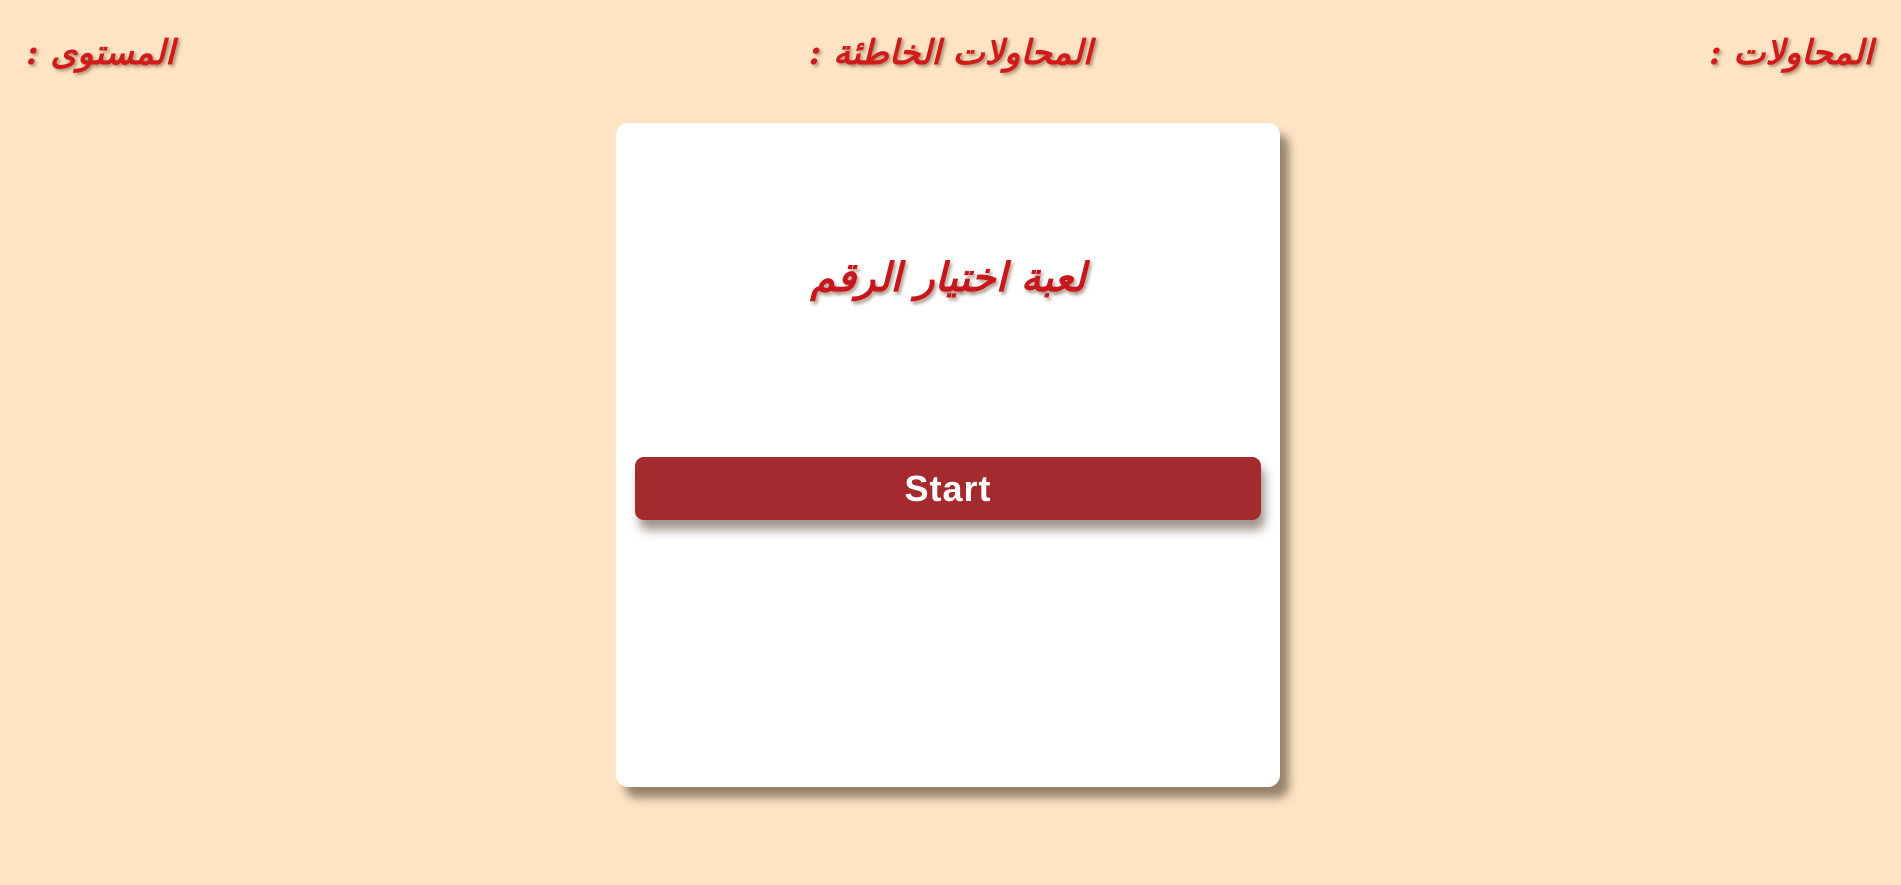 The width and height of the screenshot is (1901, 885). Describe the element at coordinates (950, 53) in the screenshot. I see `wrong-attempts-label: المحاولات الخاطئة :` at that location.